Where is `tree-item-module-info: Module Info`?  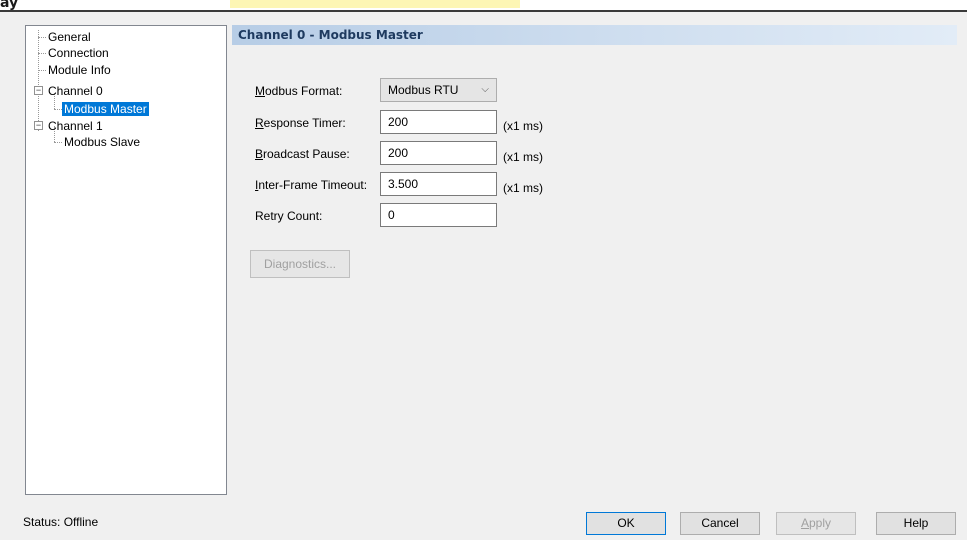
tree-item-module-info: Module Info is located at coordinates (79, 70).